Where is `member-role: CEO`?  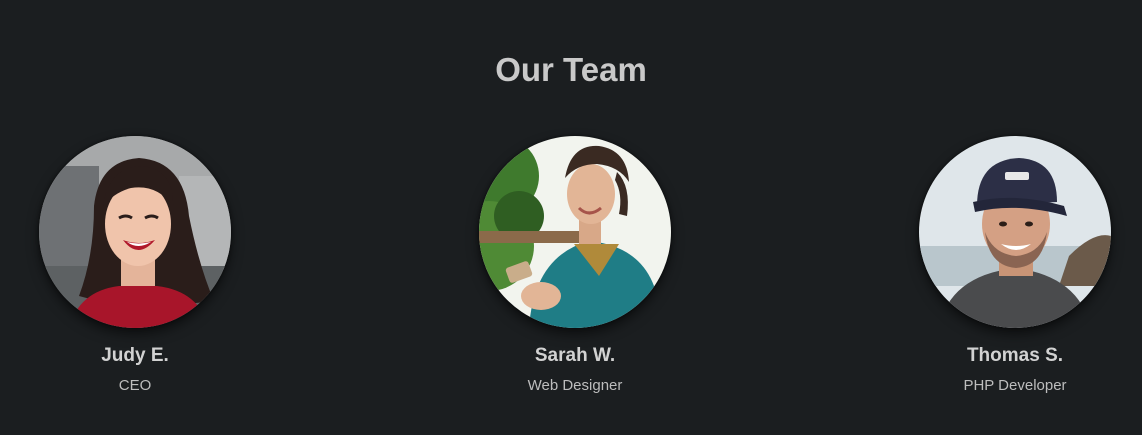
member-role: CEO is located at coordinates (135, 385).